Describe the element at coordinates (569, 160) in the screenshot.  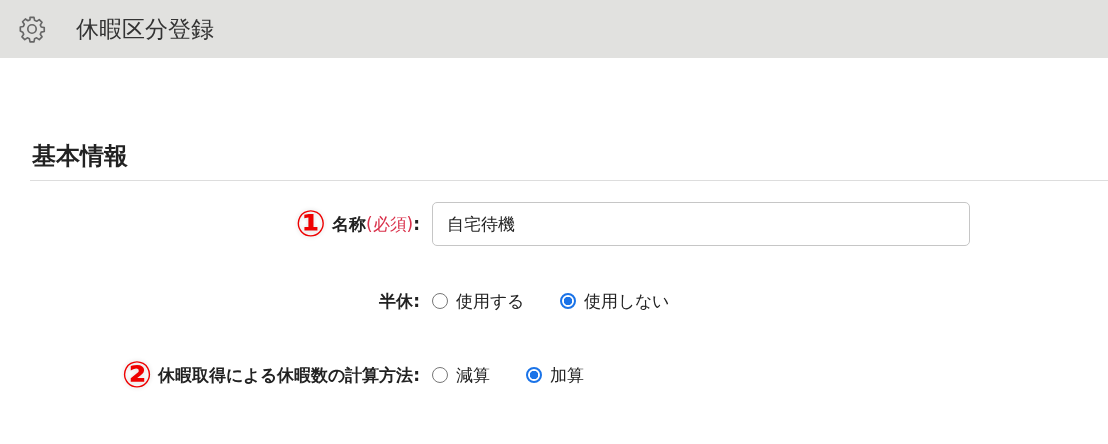
I see `section-title: 基本情報` at that location.